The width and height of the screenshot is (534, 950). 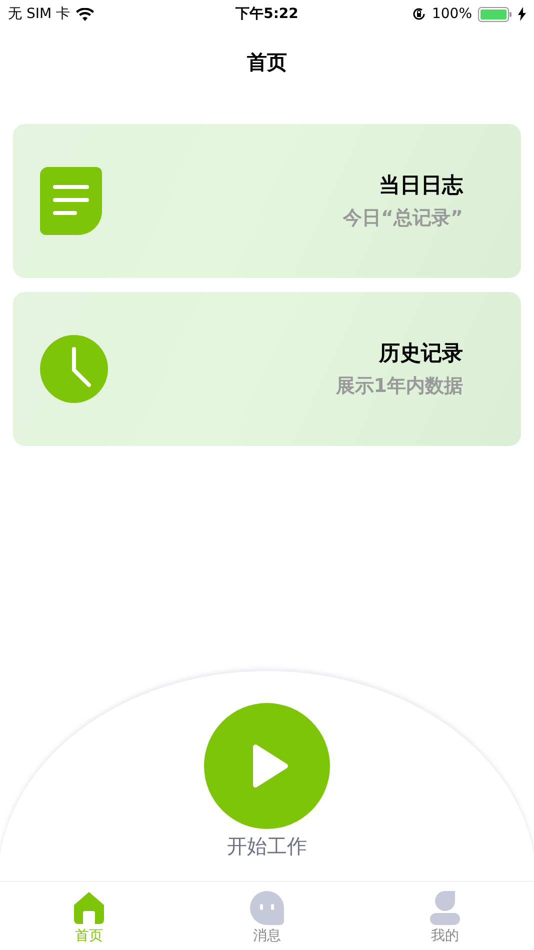 What do you see at coordinates (421, 185) in the screenshot?
I see `card-title: 当日日志` at bounding box center [421, 185].